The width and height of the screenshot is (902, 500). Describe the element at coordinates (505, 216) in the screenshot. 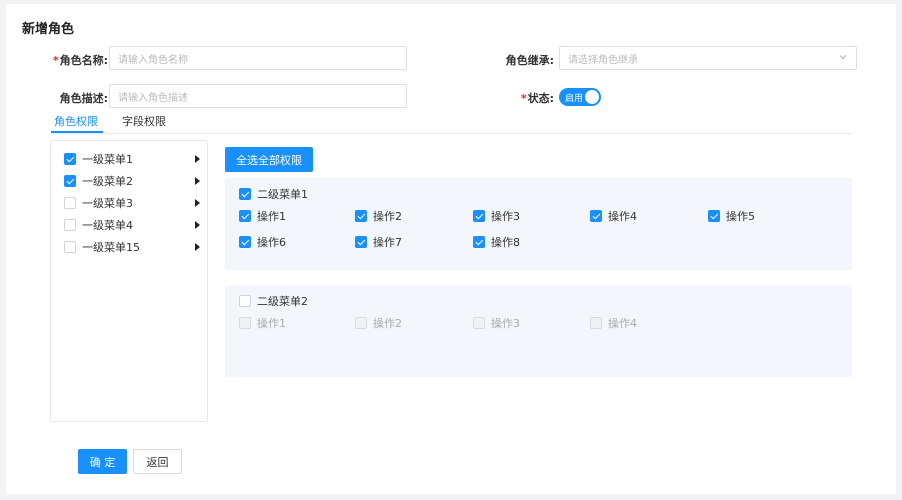

I see `group-1-op-3-label: 操作3` at that location.